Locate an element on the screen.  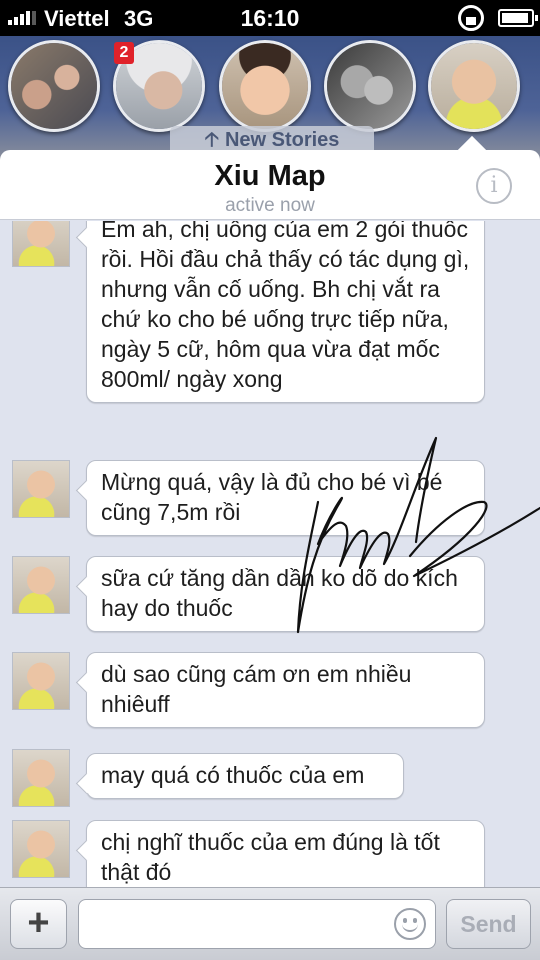
chat-header: Xiu Map active now i is located at coordinates (270, 177).